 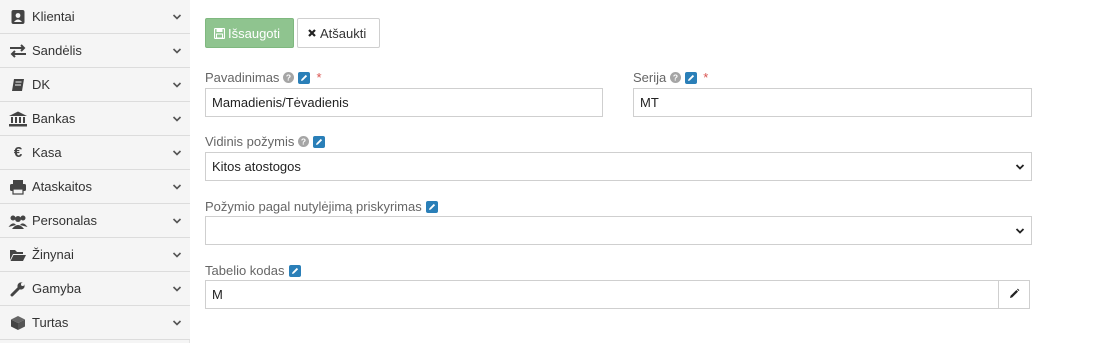 What do you see at coordinates (250, 141) in the screenshot?
I see `internal-attr-label: Vidinis požymis` at bounding box center [250, 141].